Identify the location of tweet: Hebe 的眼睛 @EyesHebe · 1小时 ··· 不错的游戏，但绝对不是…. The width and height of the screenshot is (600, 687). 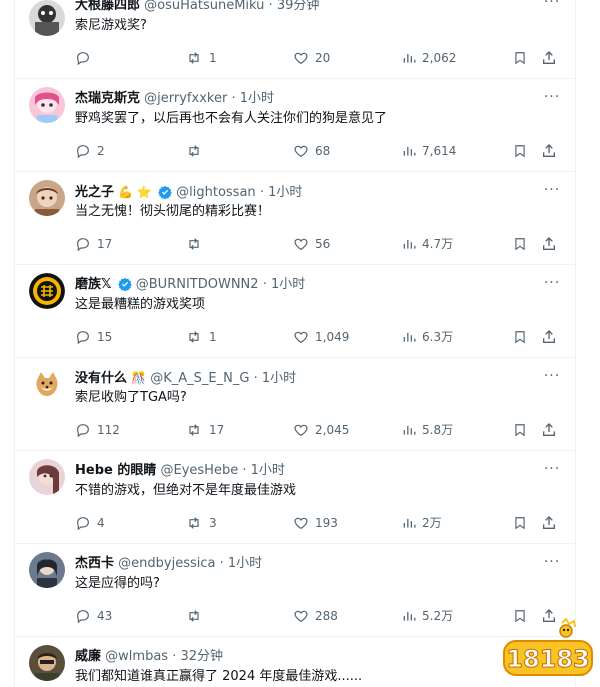
(295, 497).